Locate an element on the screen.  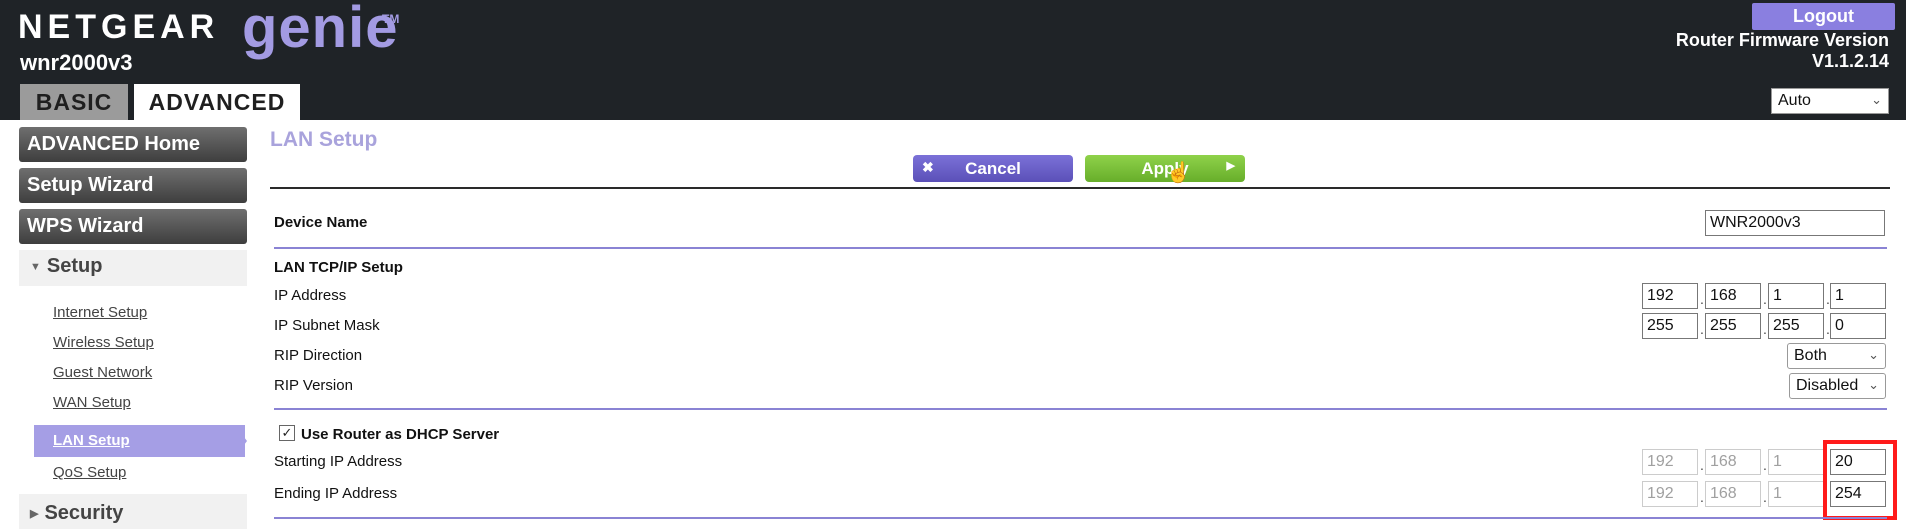
ending-ip-octet-1: 192 is located at coordinates (1670, 494).